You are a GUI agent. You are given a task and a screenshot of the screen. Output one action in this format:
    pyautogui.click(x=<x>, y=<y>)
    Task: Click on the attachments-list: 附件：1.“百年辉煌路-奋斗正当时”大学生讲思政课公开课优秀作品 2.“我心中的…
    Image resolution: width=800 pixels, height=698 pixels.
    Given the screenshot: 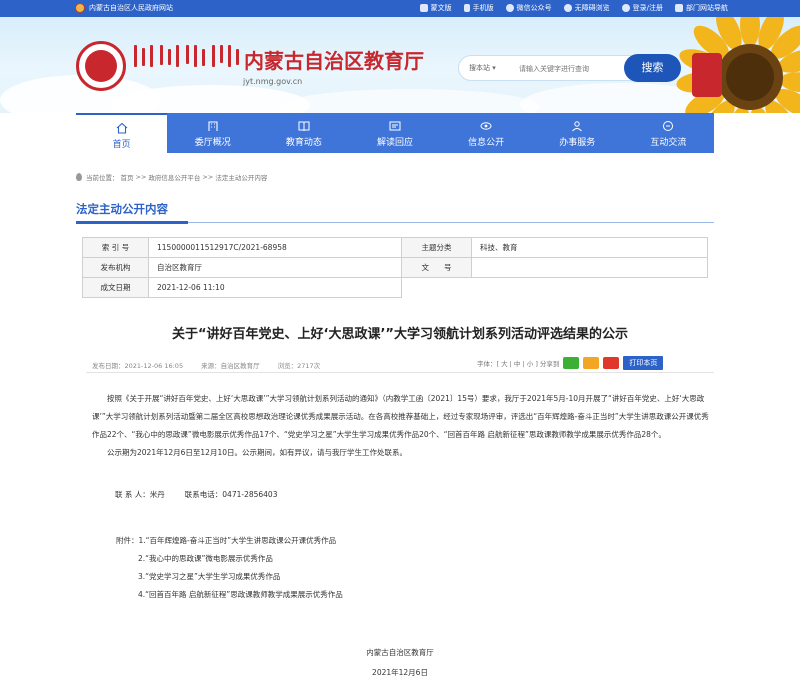 What is the action you would take?
    pyautogui.click(x=229, y=568)
    